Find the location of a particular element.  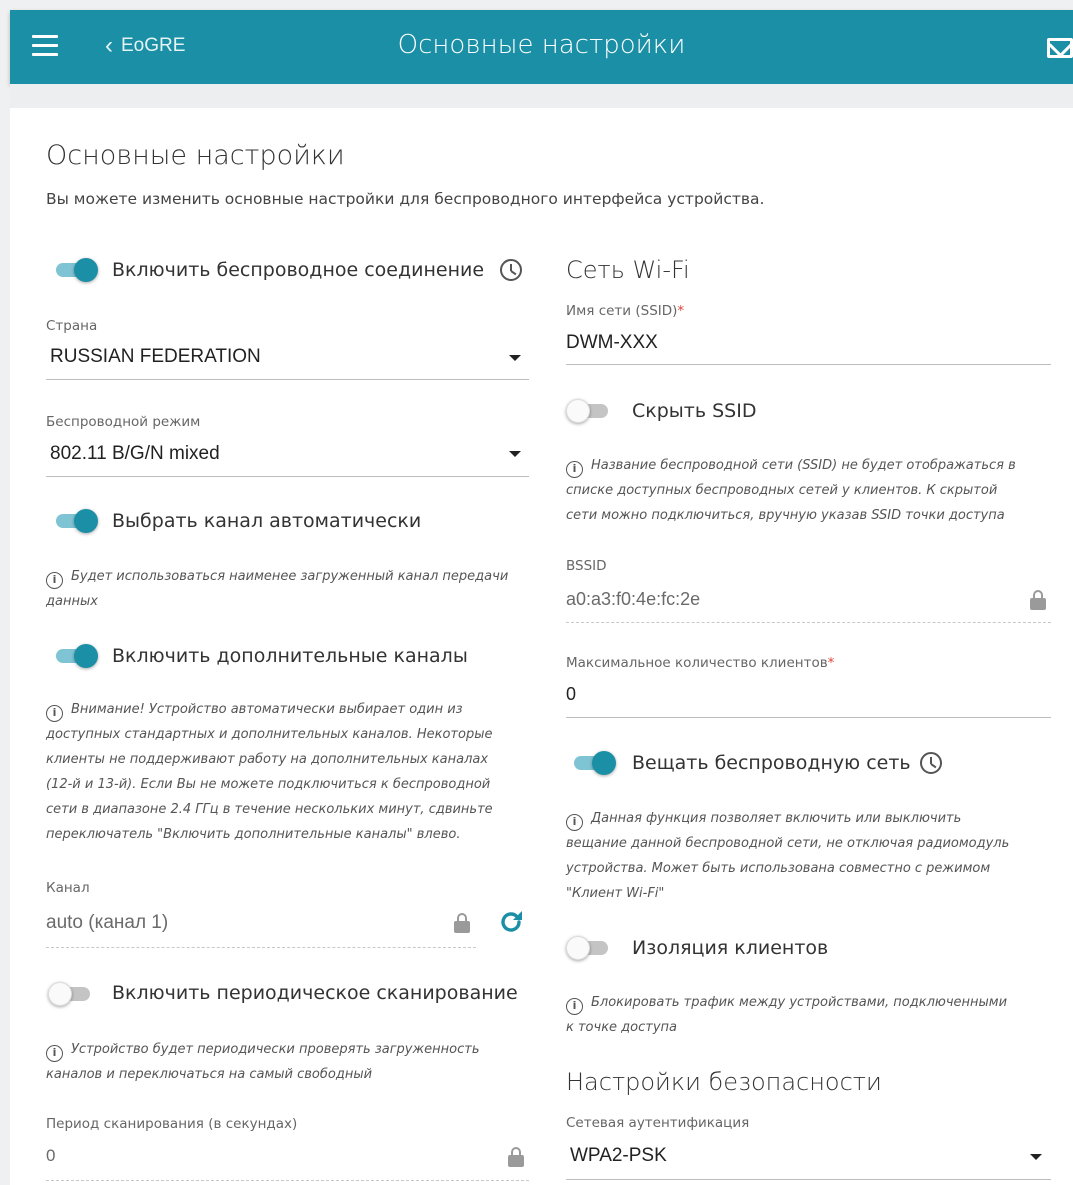

auto-channel-label: Выбрать канал автоматически is located at coordinates (267, 521).